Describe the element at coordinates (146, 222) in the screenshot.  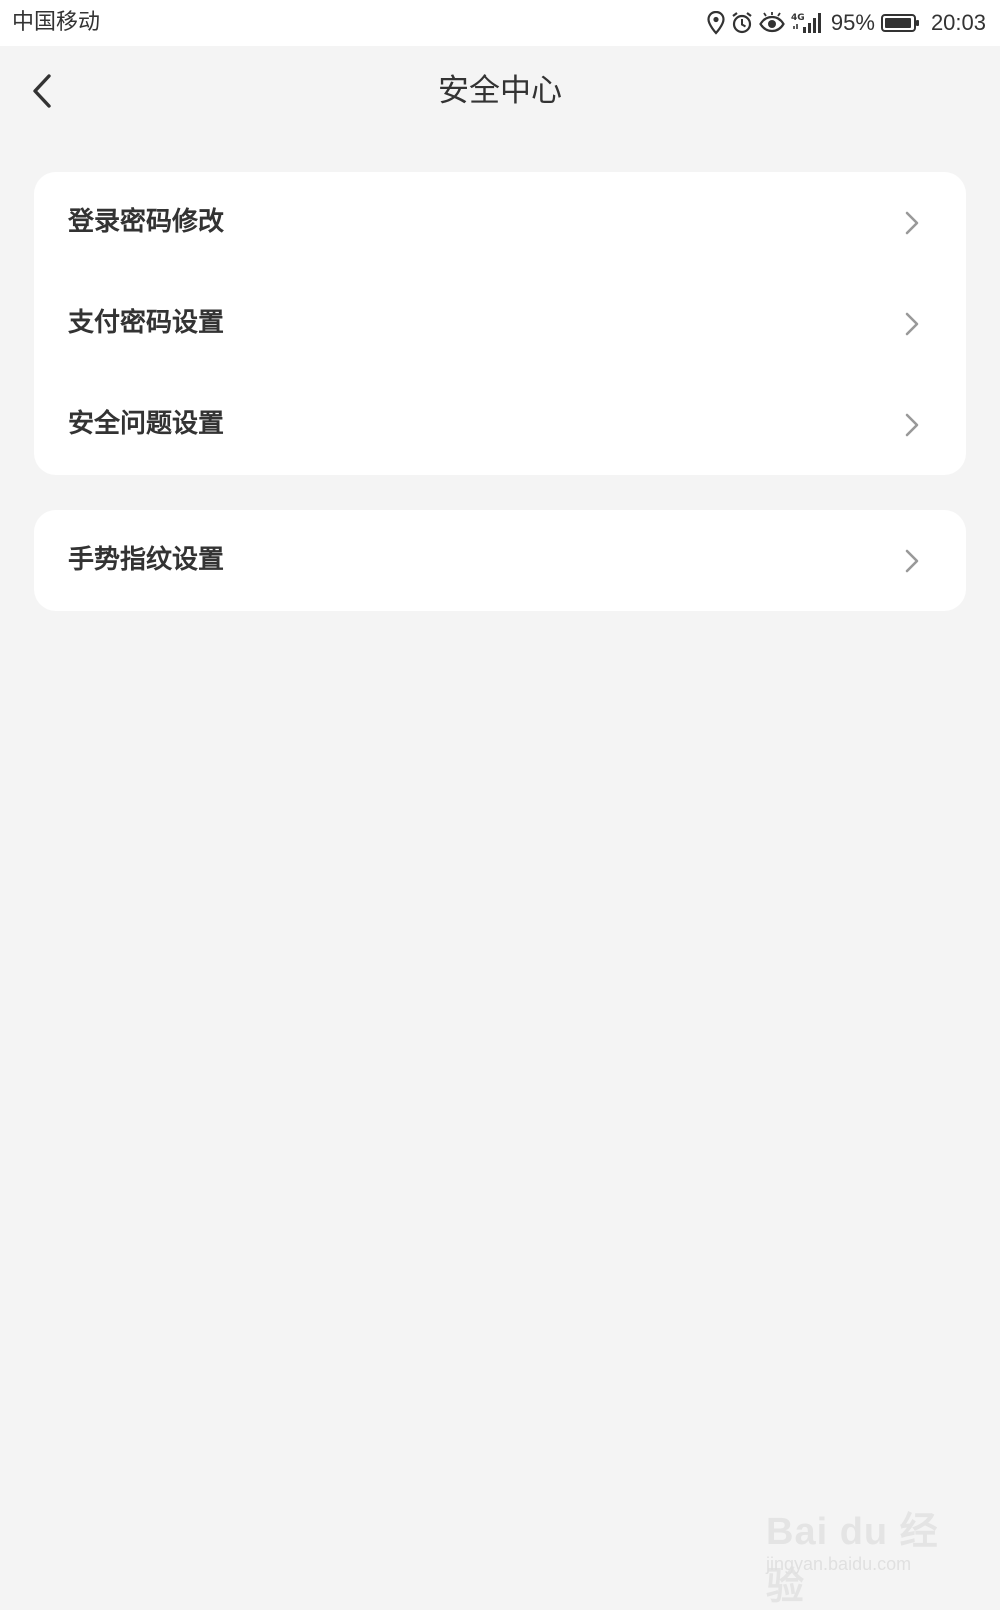
I see `list-item-label: 登录密码修改` at that location.